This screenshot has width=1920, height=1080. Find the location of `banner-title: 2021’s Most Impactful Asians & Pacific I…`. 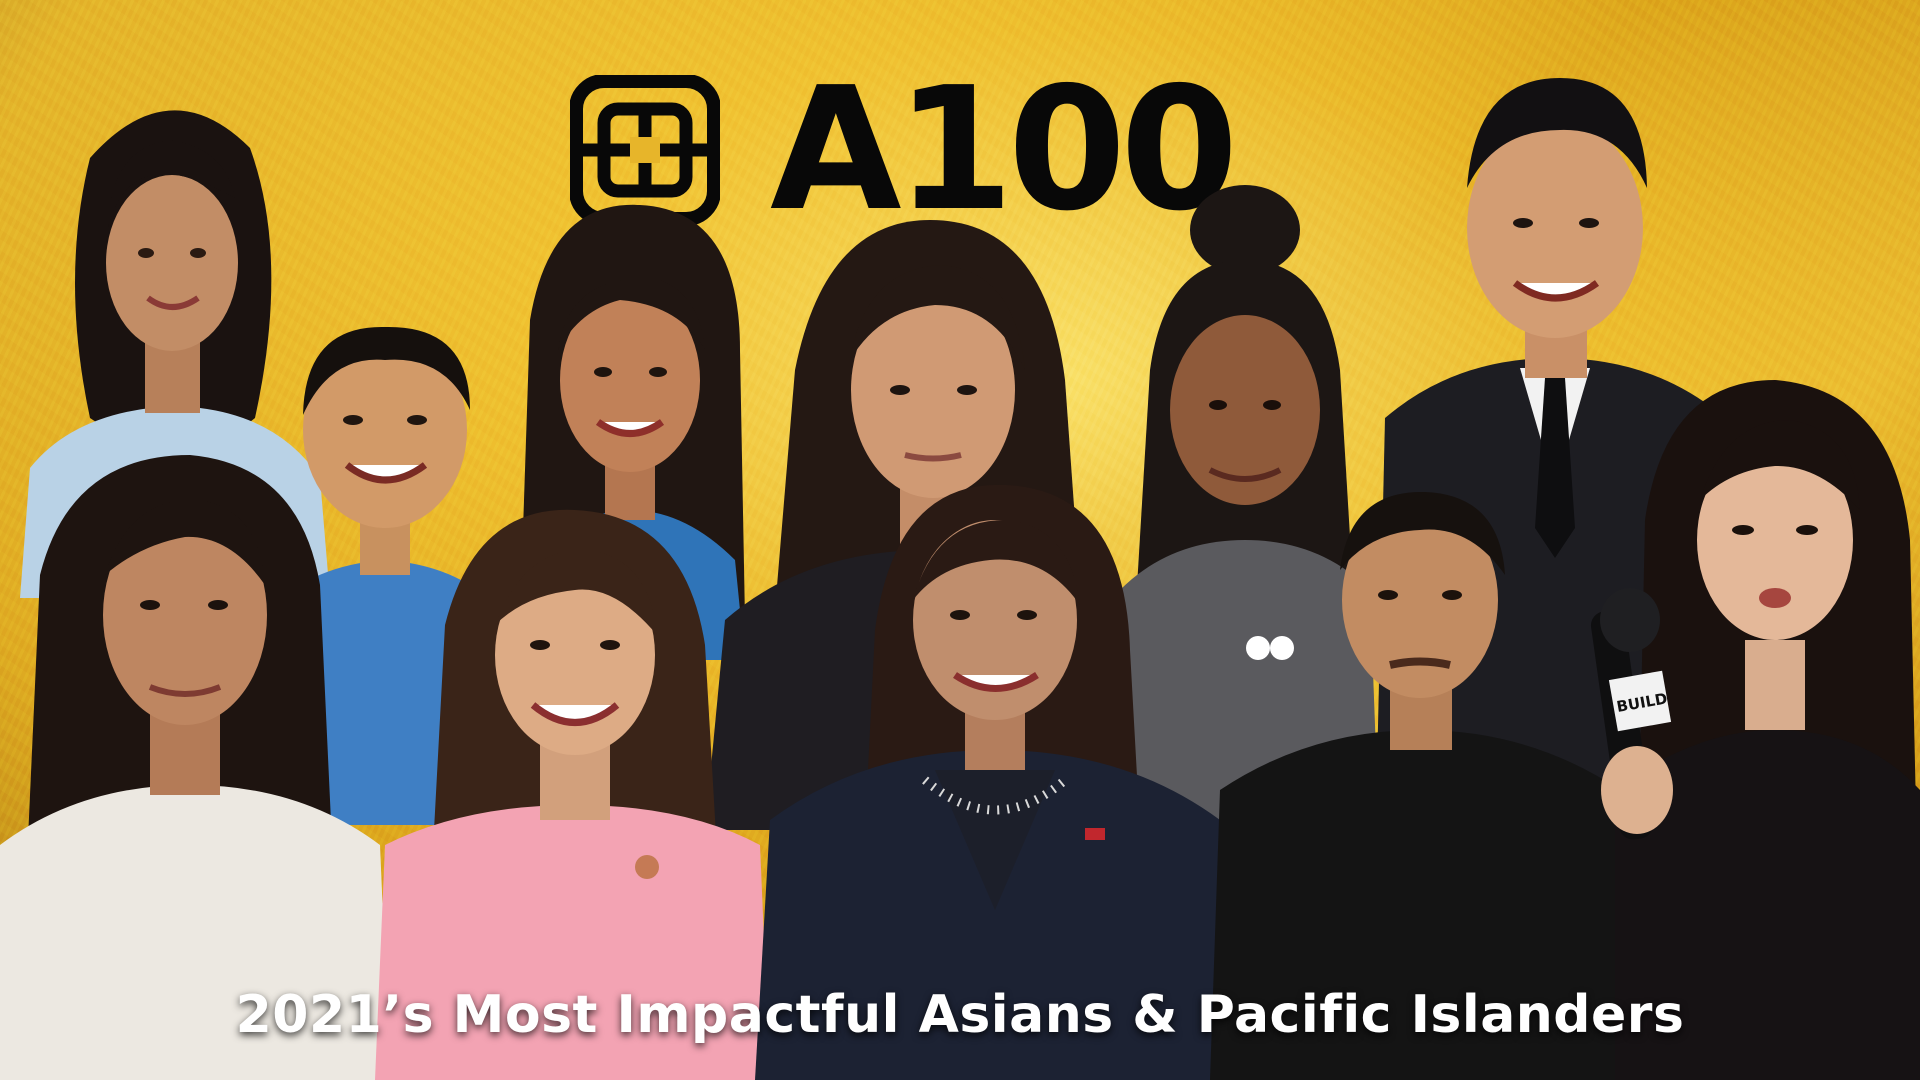

banner-title: 2021’s Most Impactful Asians & Pacific I… is located at coordinates (960, 1015).